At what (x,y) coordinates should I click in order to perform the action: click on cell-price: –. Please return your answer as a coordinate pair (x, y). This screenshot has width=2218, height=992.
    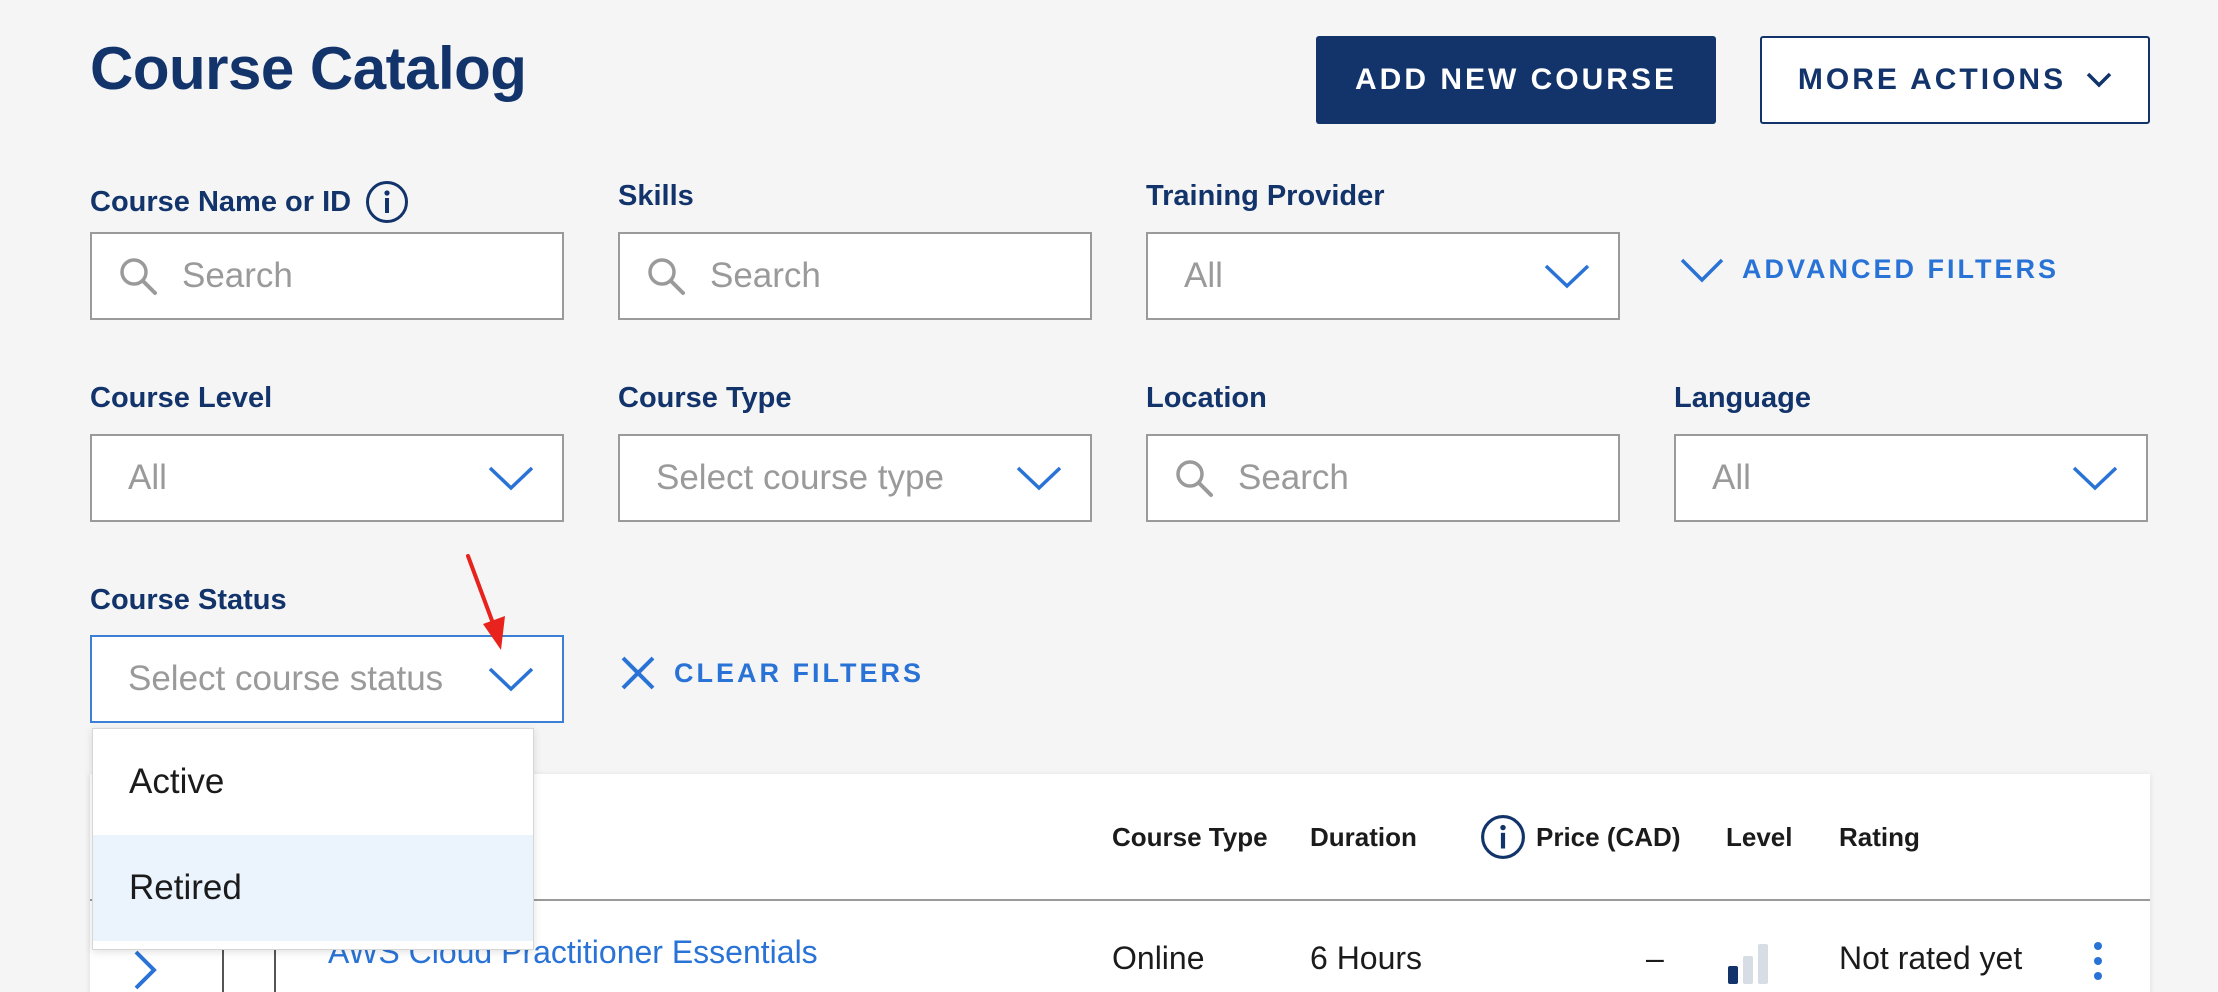
    Looking at the image, I should click on (1655, 958).